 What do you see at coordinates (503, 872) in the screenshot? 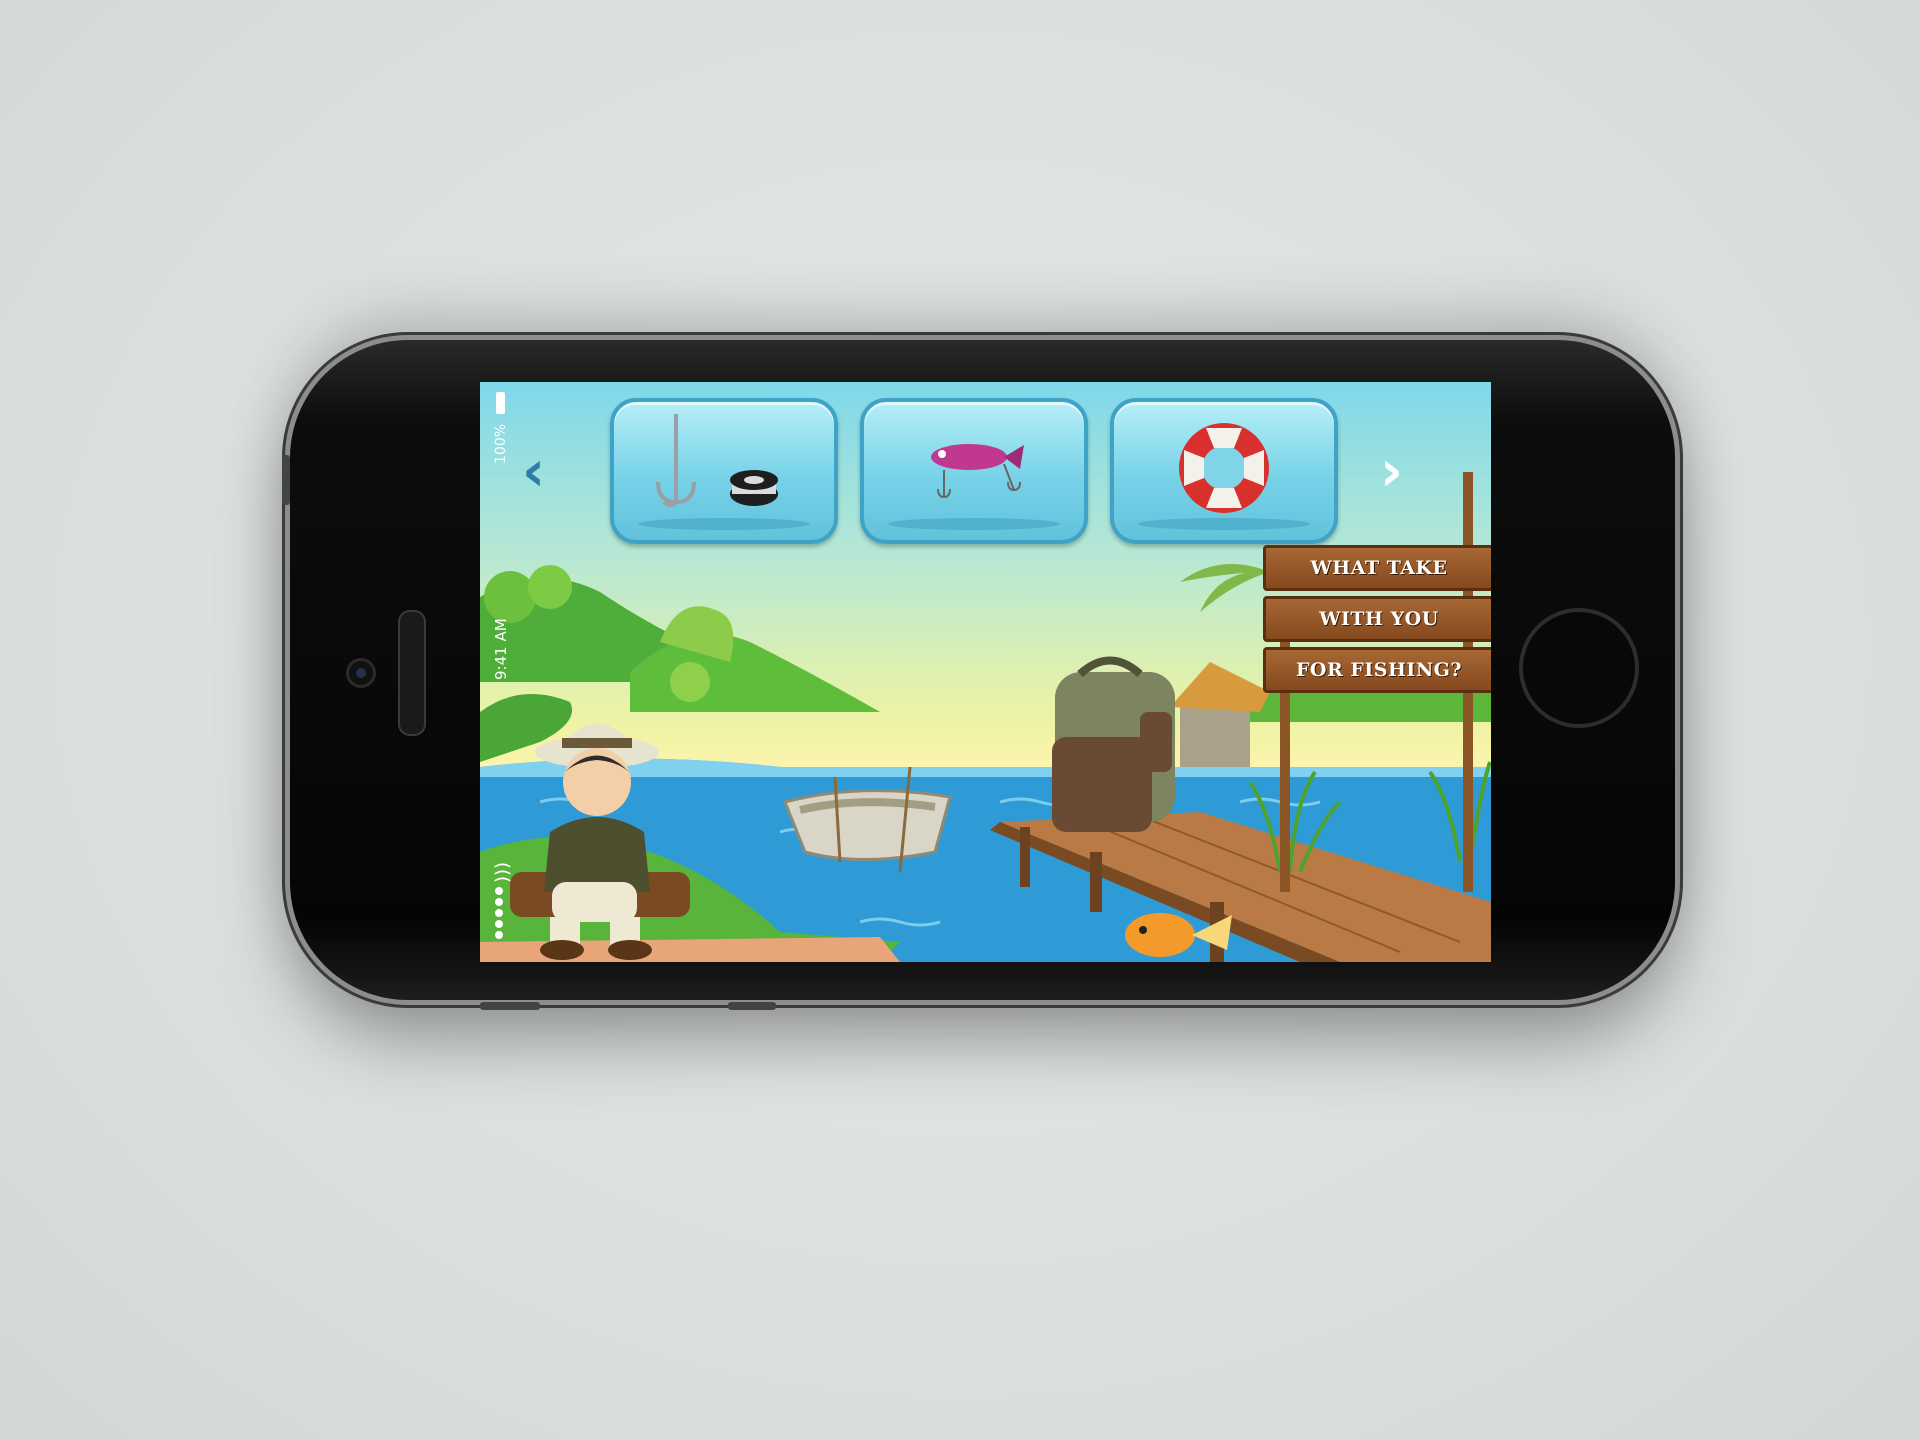
I see `wifi-icon: )))` at bounding box center [503, 872].